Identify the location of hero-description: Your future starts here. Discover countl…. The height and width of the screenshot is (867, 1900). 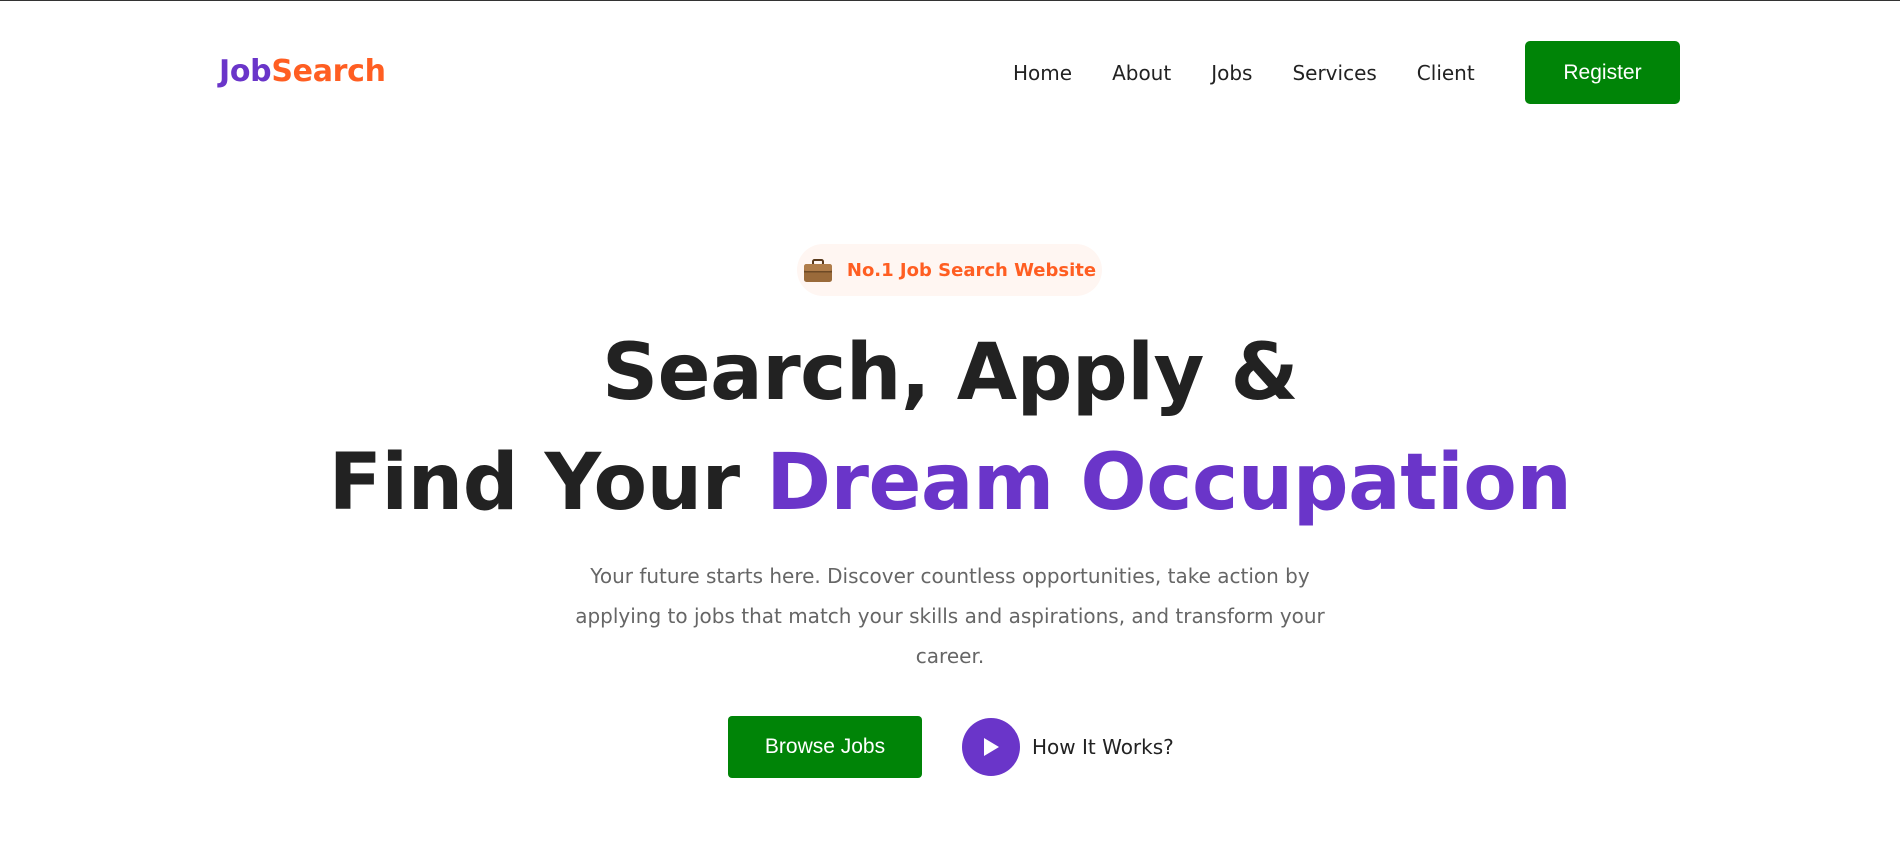
(950, 616).